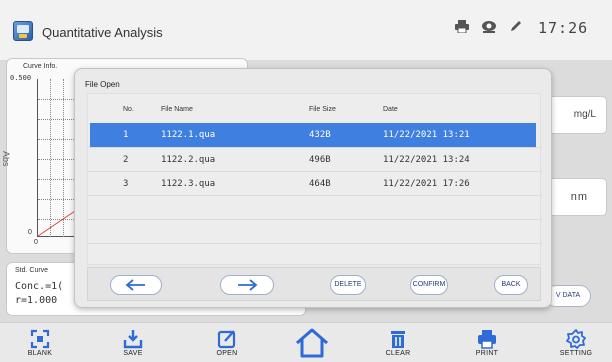  Describe the element at coordinates (584, 114) in the screenshot. I see `concentration-unit: mg/L` at that location.